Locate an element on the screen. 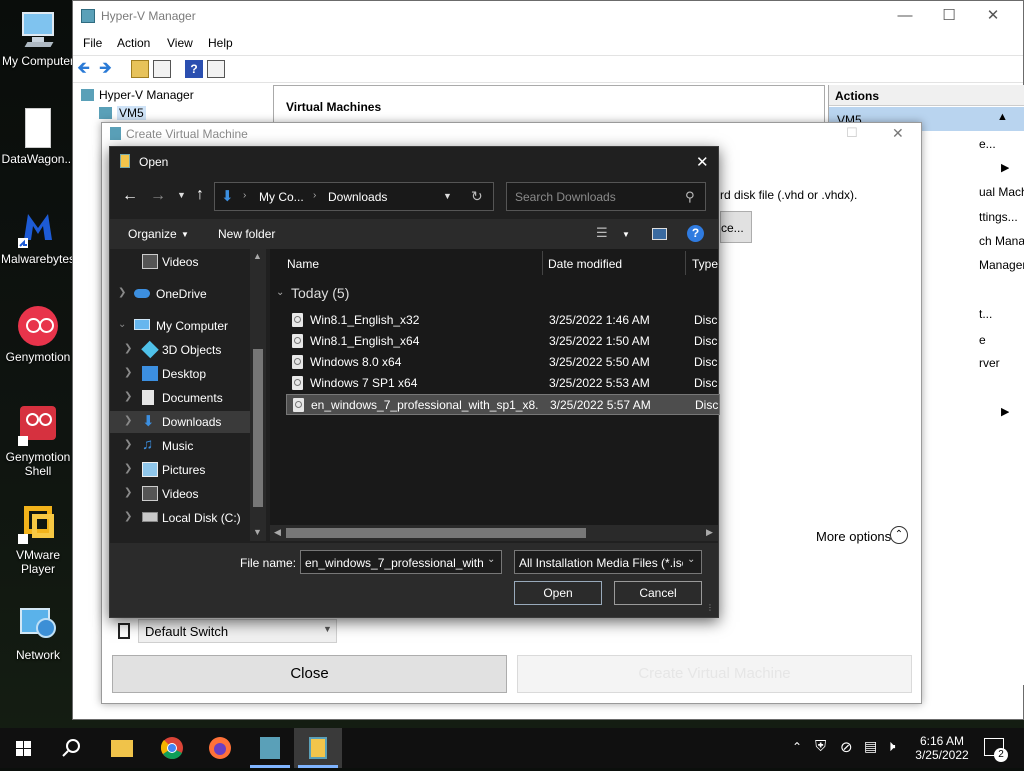 Image resolution: width=1024 pixels, height=771 pixels. nav-item-documents: ❯ Documents is located at coordinates (186, 398).